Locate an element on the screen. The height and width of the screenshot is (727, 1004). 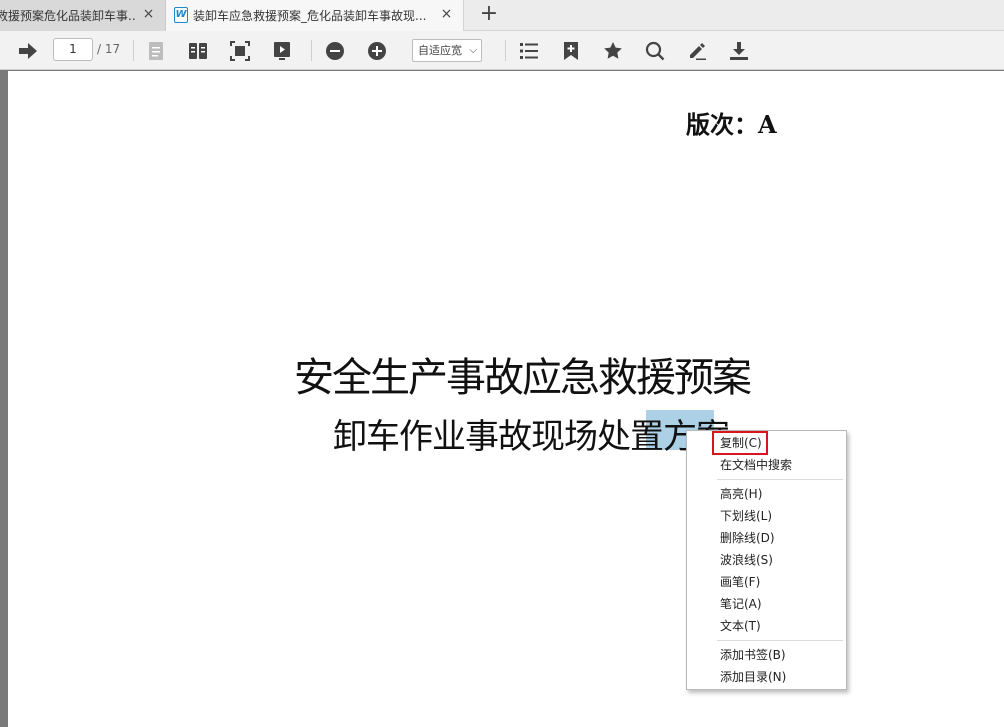
menu-item-note: 笔记(A) is located at coordinates (766, 604).